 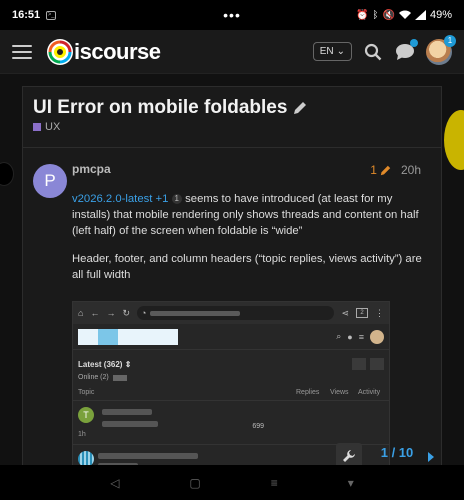 I want to click on post-meta: 1 20h, so click(x=395, y=170).